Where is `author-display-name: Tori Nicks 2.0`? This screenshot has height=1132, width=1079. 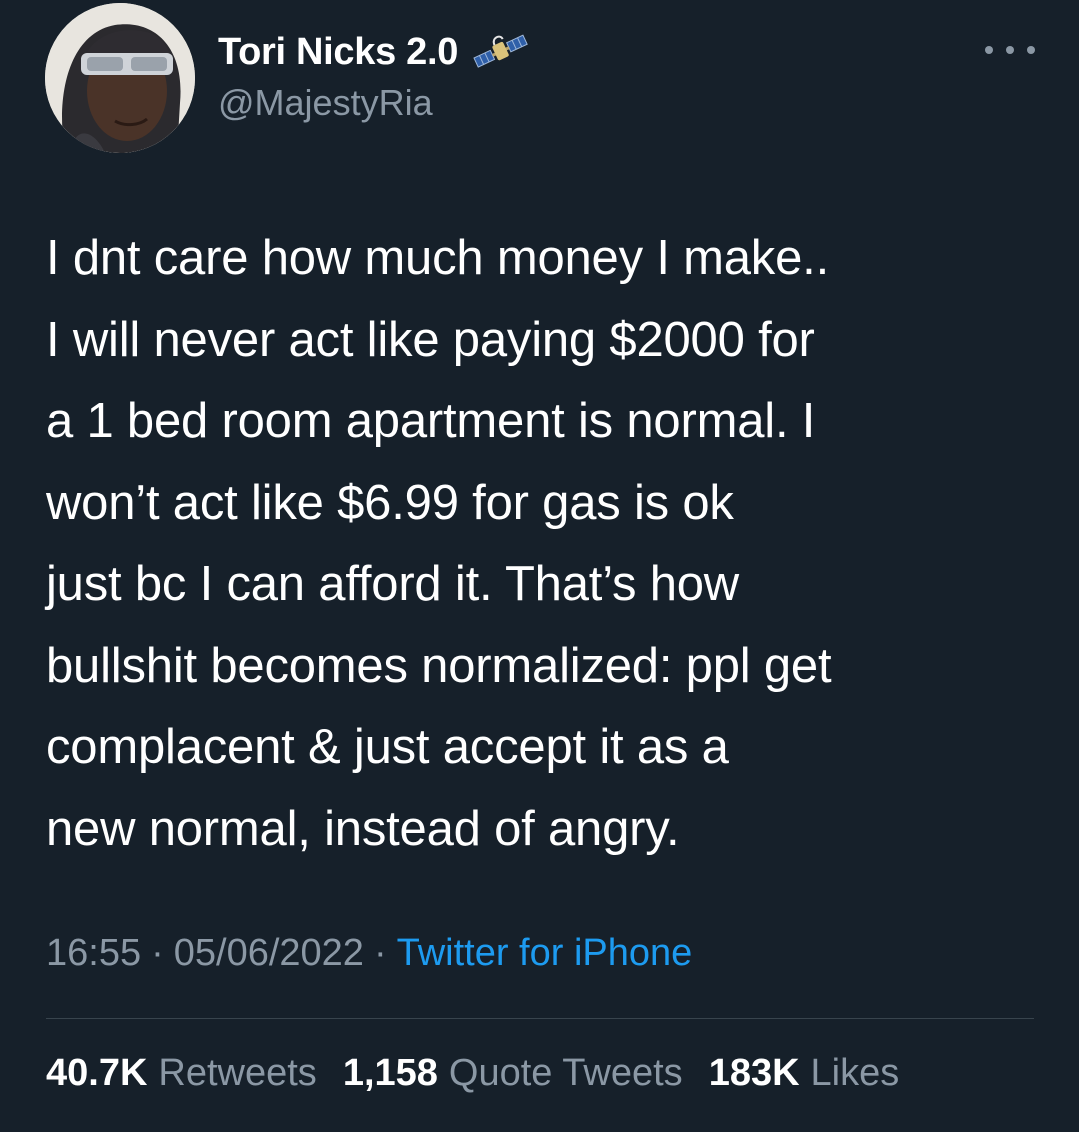
author-display-name: Tori Nicks 2.0 is located at coordinates (338, 52).